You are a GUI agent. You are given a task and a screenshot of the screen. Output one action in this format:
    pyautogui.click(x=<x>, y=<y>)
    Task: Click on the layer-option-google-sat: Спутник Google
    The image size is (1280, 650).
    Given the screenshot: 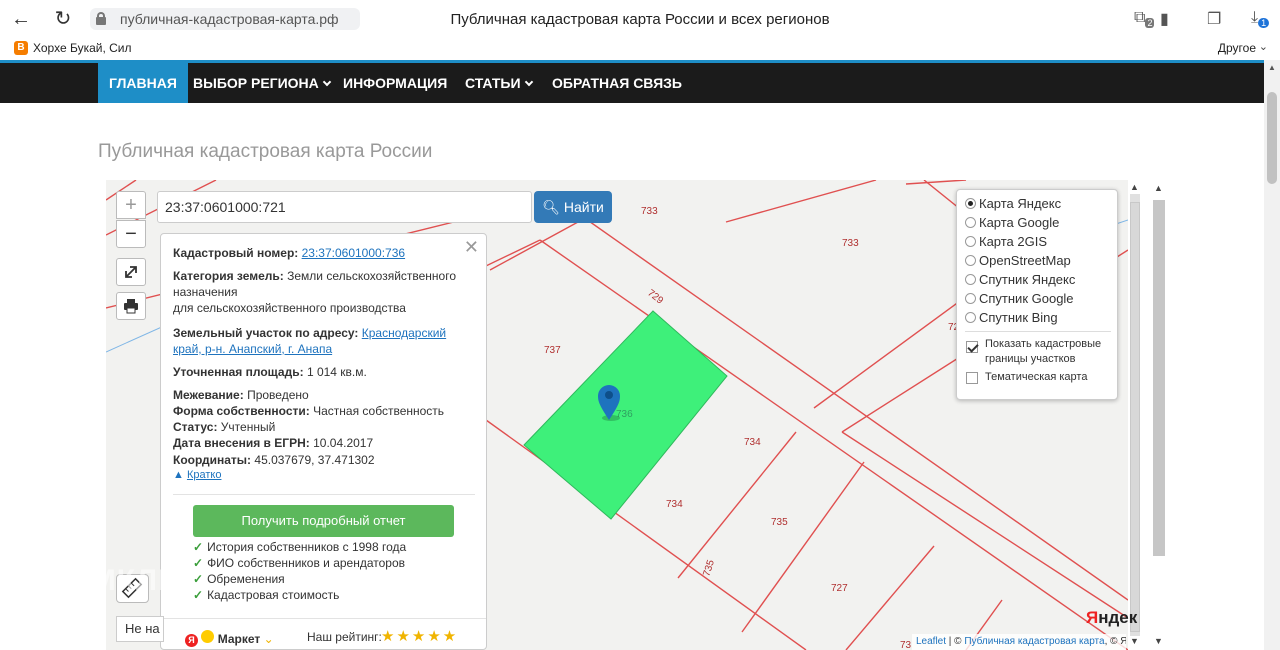 What is the action you would take?
    pyautogui.click(x=1019, y=298)
    